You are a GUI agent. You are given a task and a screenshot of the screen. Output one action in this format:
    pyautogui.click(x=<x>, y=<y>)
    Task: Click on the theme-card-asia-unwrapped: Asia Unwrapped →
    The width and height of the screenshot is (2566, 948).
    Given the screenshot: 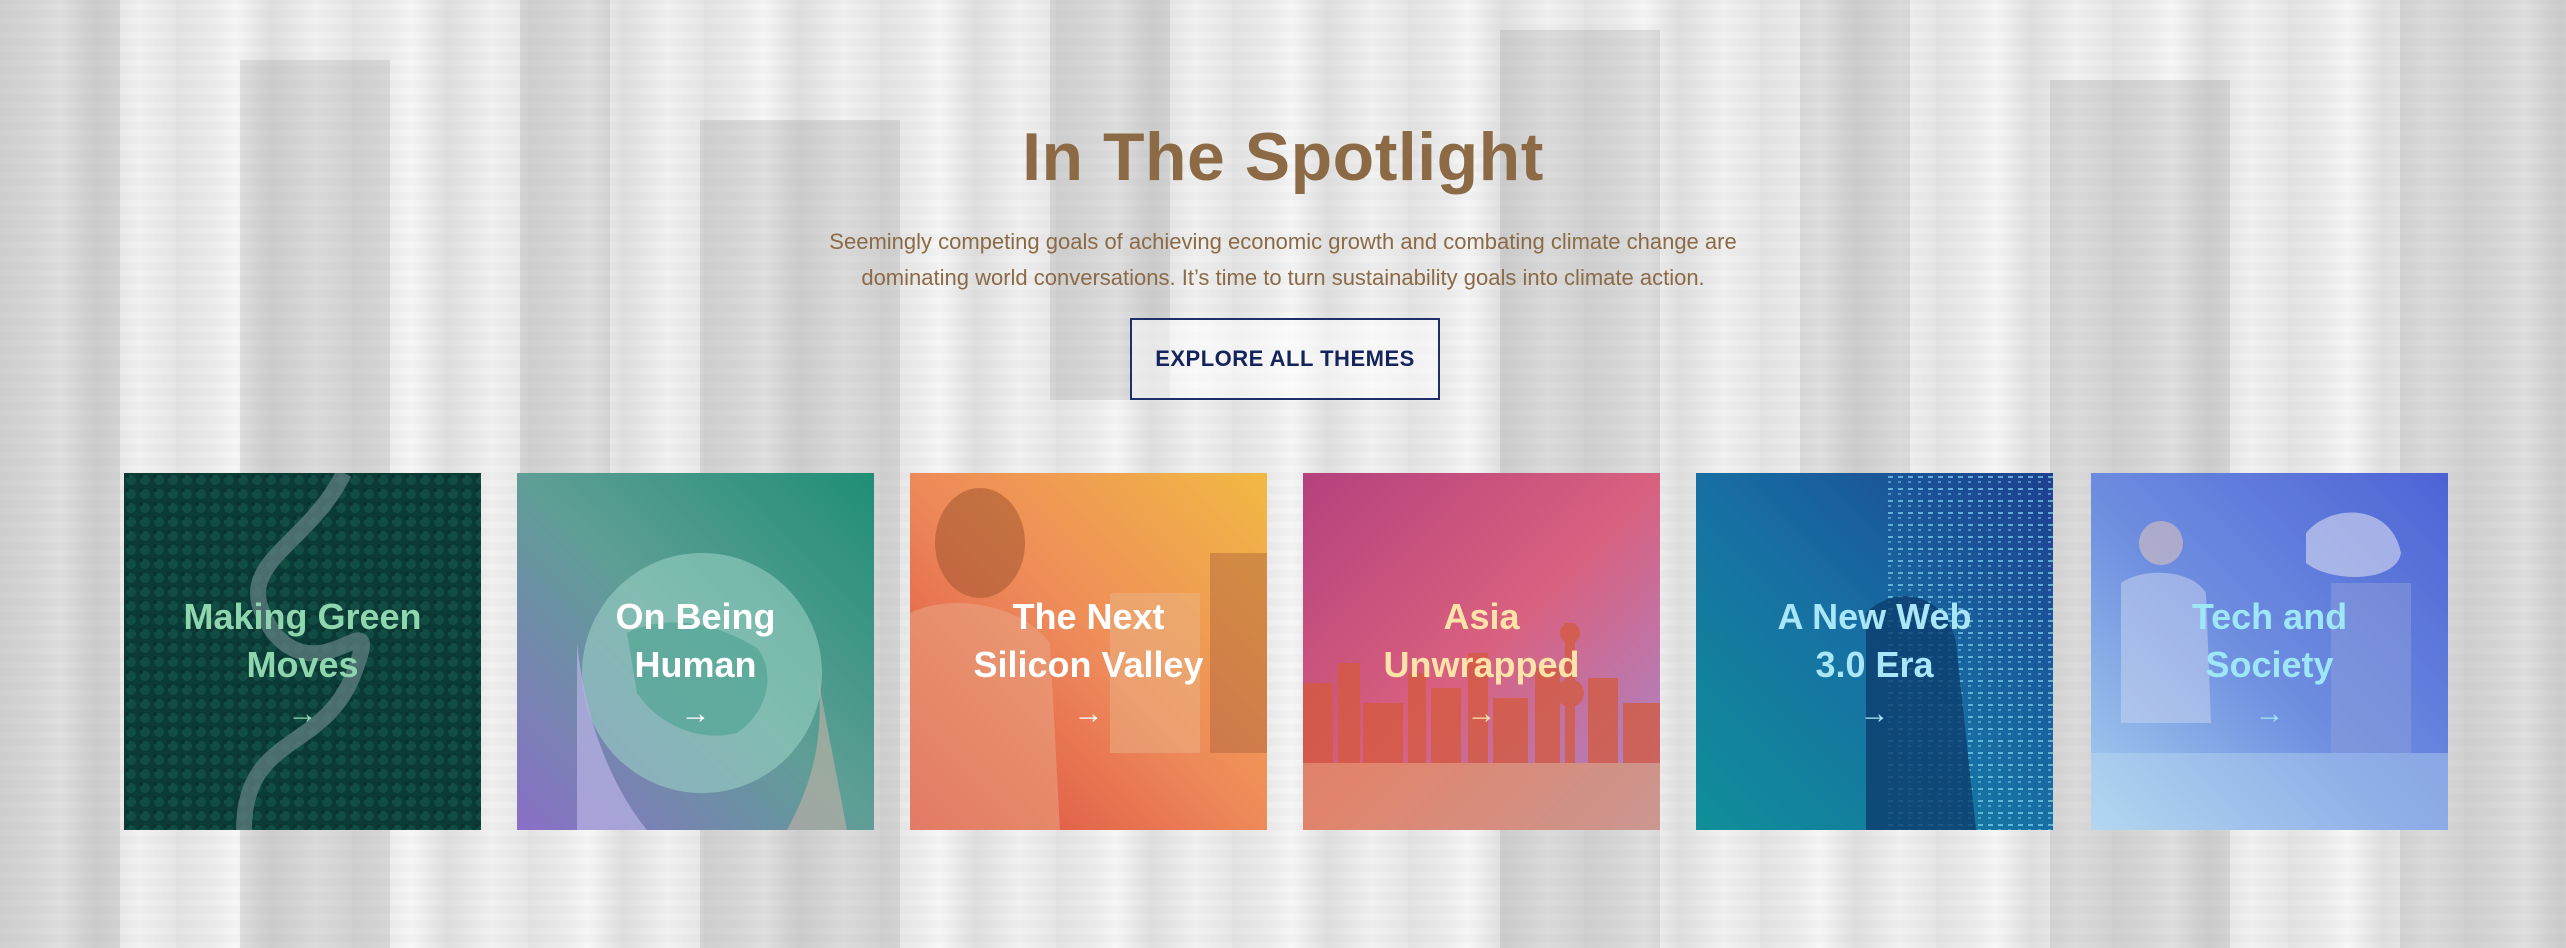 What is the action you would take?
    pyautogui.click(x=1481, y=651)
    